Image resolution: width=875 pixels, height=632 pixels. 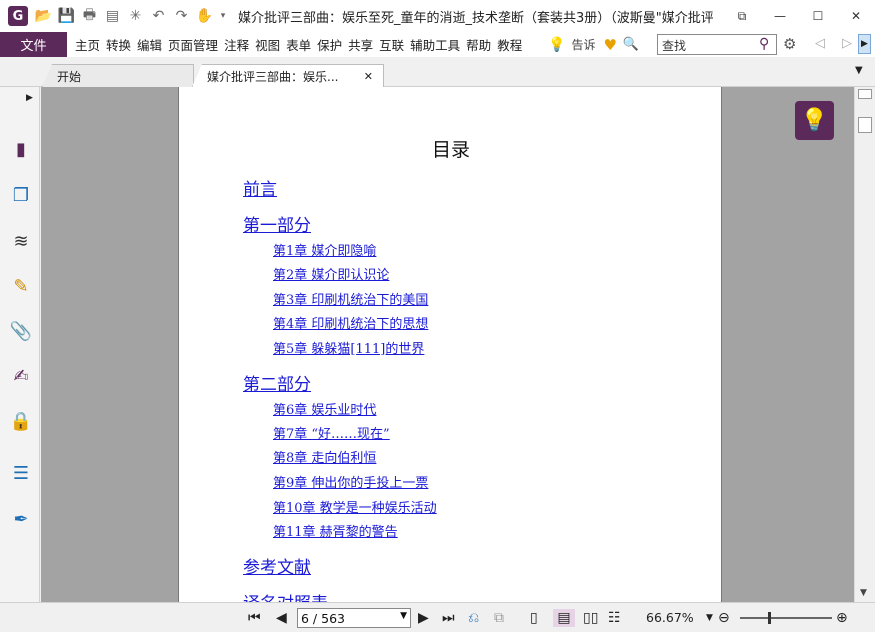 I want to click on toc-chapter-link: 第1章 媒介即隐喻, so click(x=324, y=249).